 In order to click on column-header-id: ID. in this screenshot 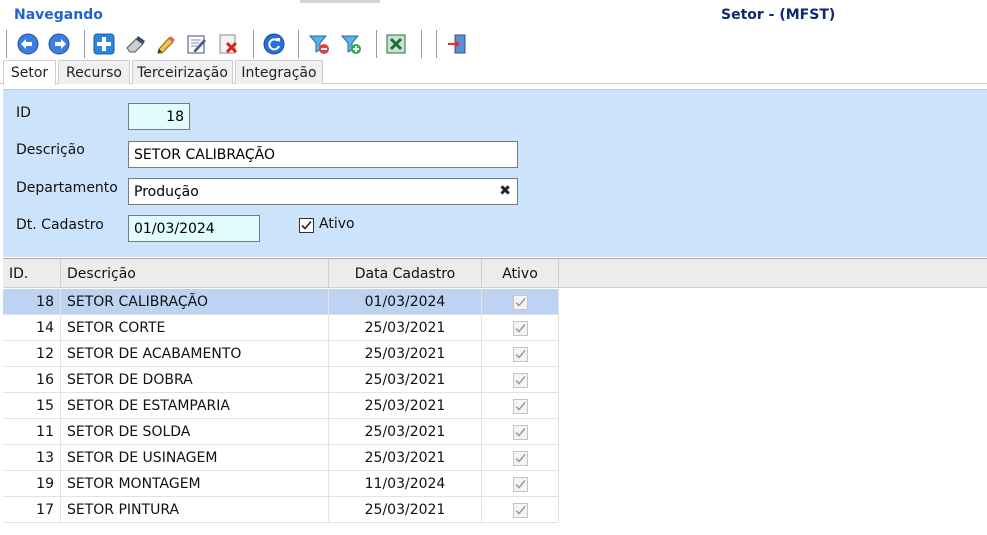, I will do `click(32, 273)`.